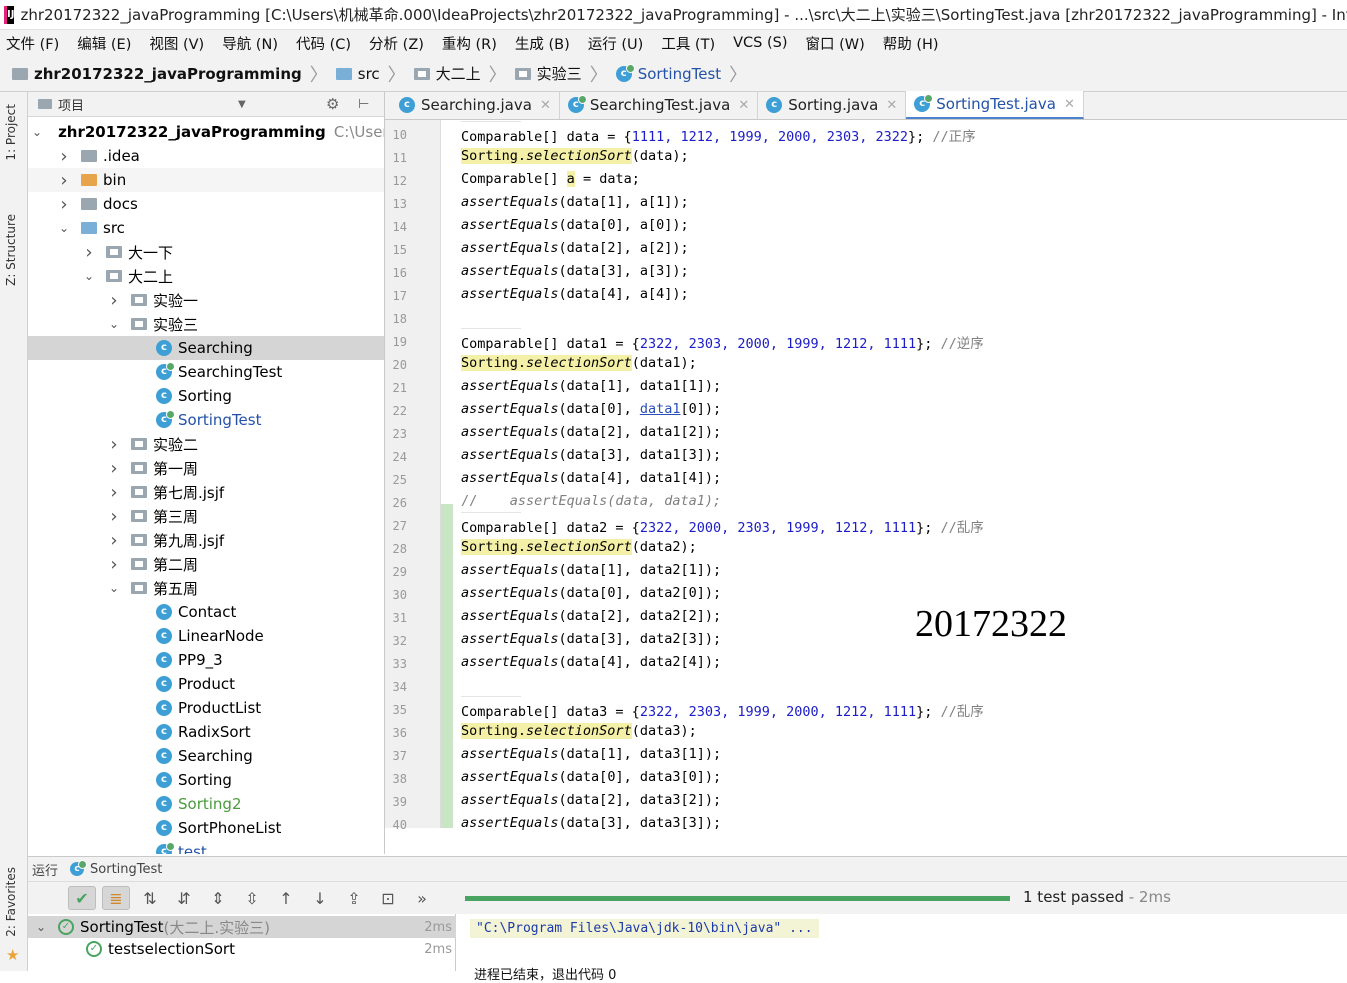  What do you see at coordinates (206, 516) in the screenshot?
I see `tree-item: › 第三周` at bounding box center [206, 516].